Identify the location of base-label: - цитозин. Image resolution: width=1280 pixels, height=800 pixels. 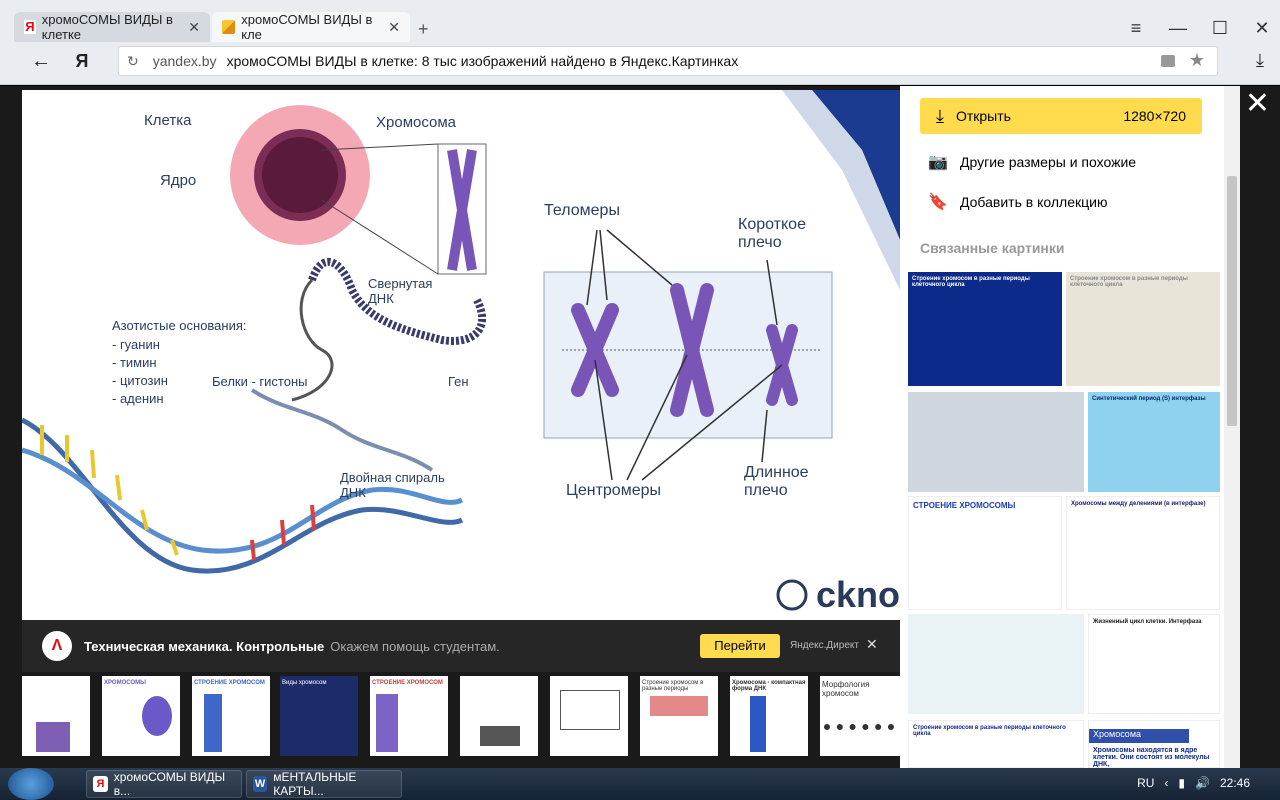
(140, 380).